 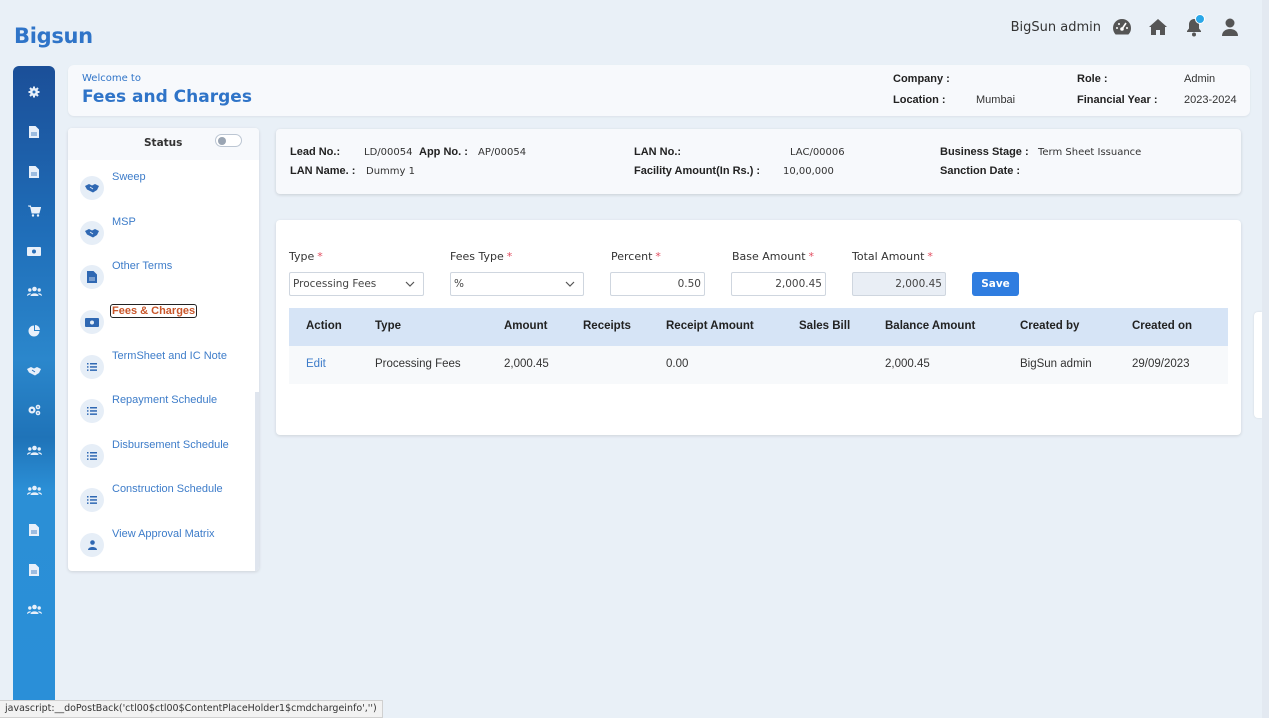 What do you see at coordinates (53, 36) in the screenshot?
I see `brand-logo: Bigsun` at bounding box center [53, 36].